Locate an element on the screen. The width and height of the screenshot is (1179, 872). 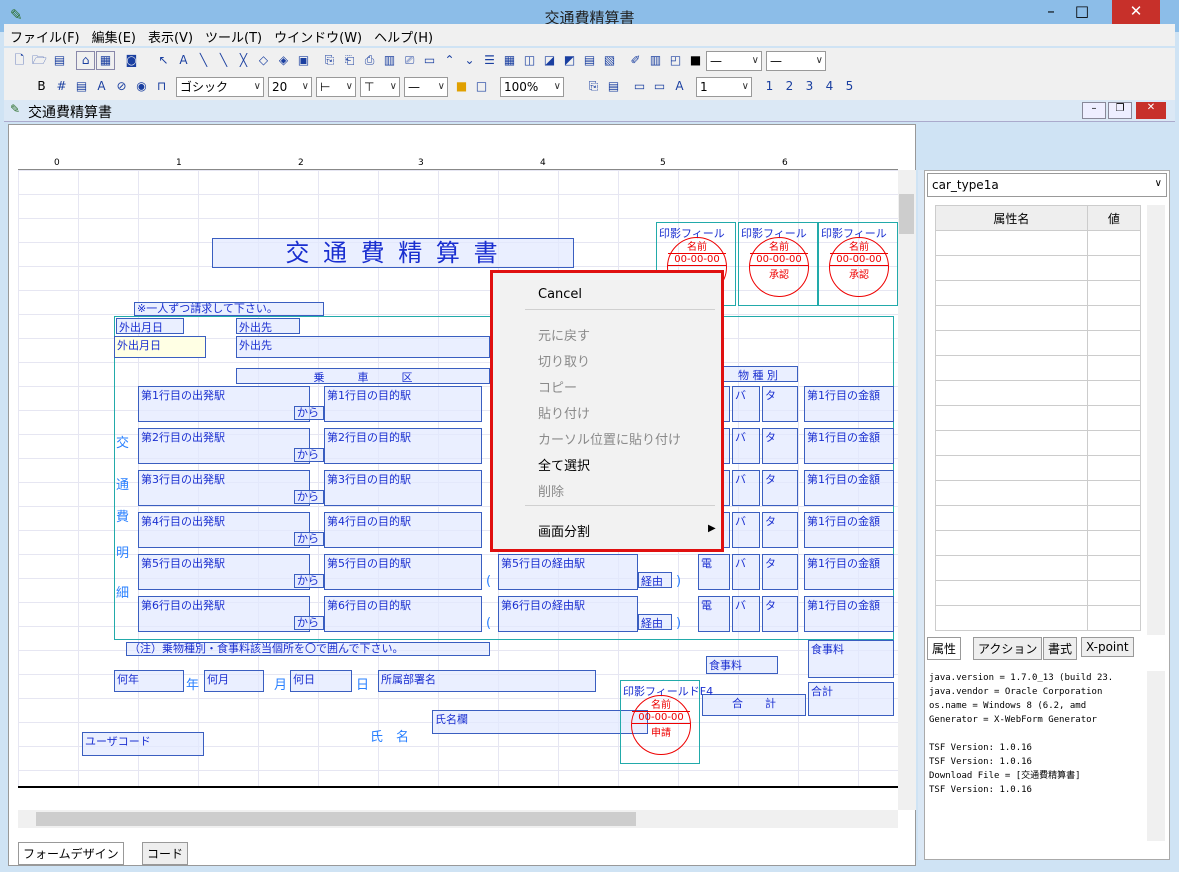
section-header: 乗 車 区 is located at coordinates (363, 376).